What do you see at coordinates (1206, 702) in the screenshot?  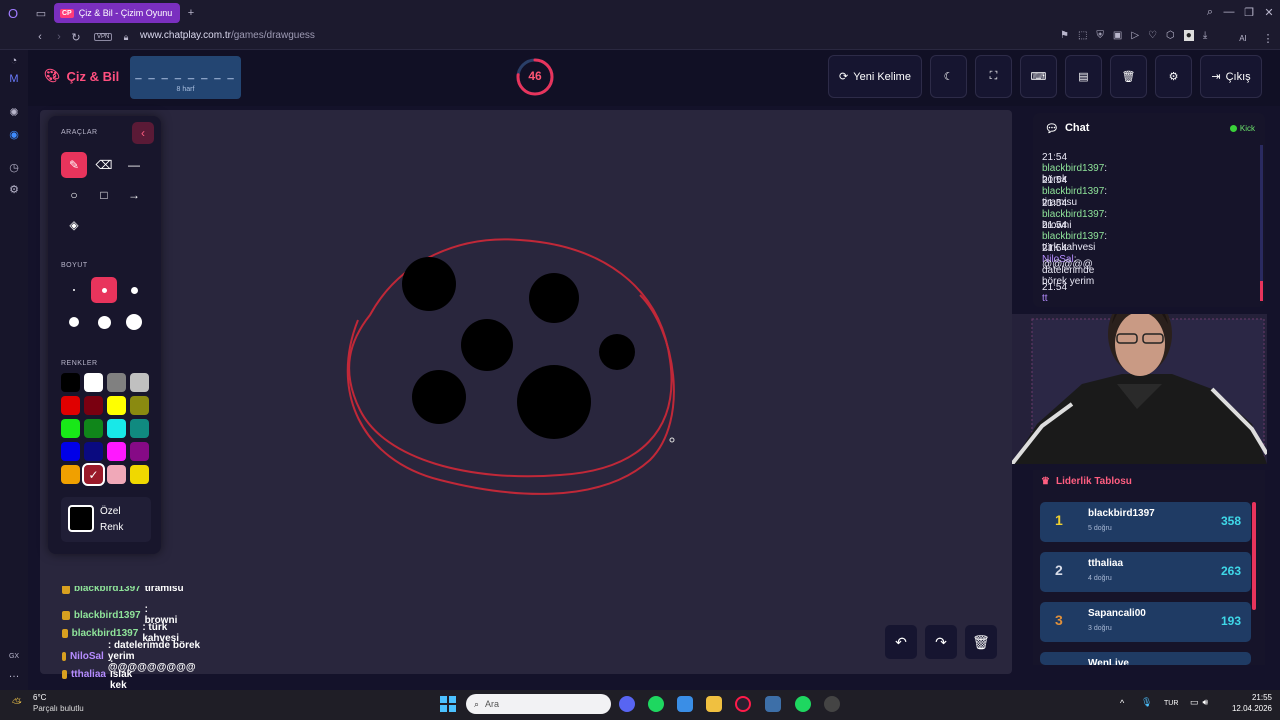 I see `volume-icon: 🔊︎` at bounding box center [1206, 702].